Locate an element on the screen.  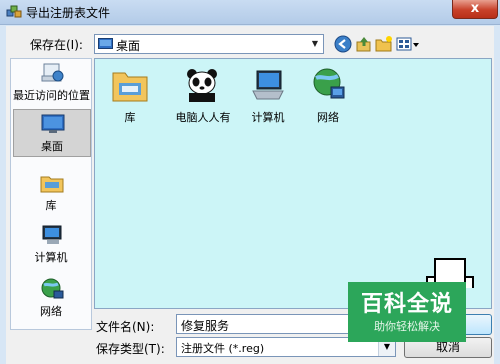
place-label: 最近访问的位置 is located at coordinates (51, 95).